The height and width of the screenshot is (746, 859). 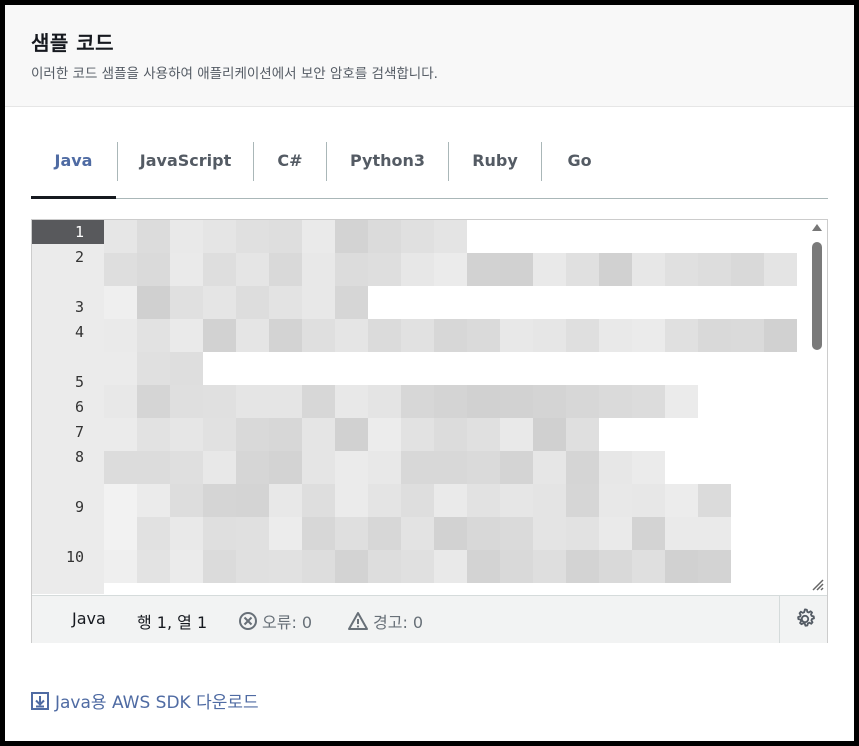 I want to click on panel-title: 샘플 코드, so click(x=73, y=43).